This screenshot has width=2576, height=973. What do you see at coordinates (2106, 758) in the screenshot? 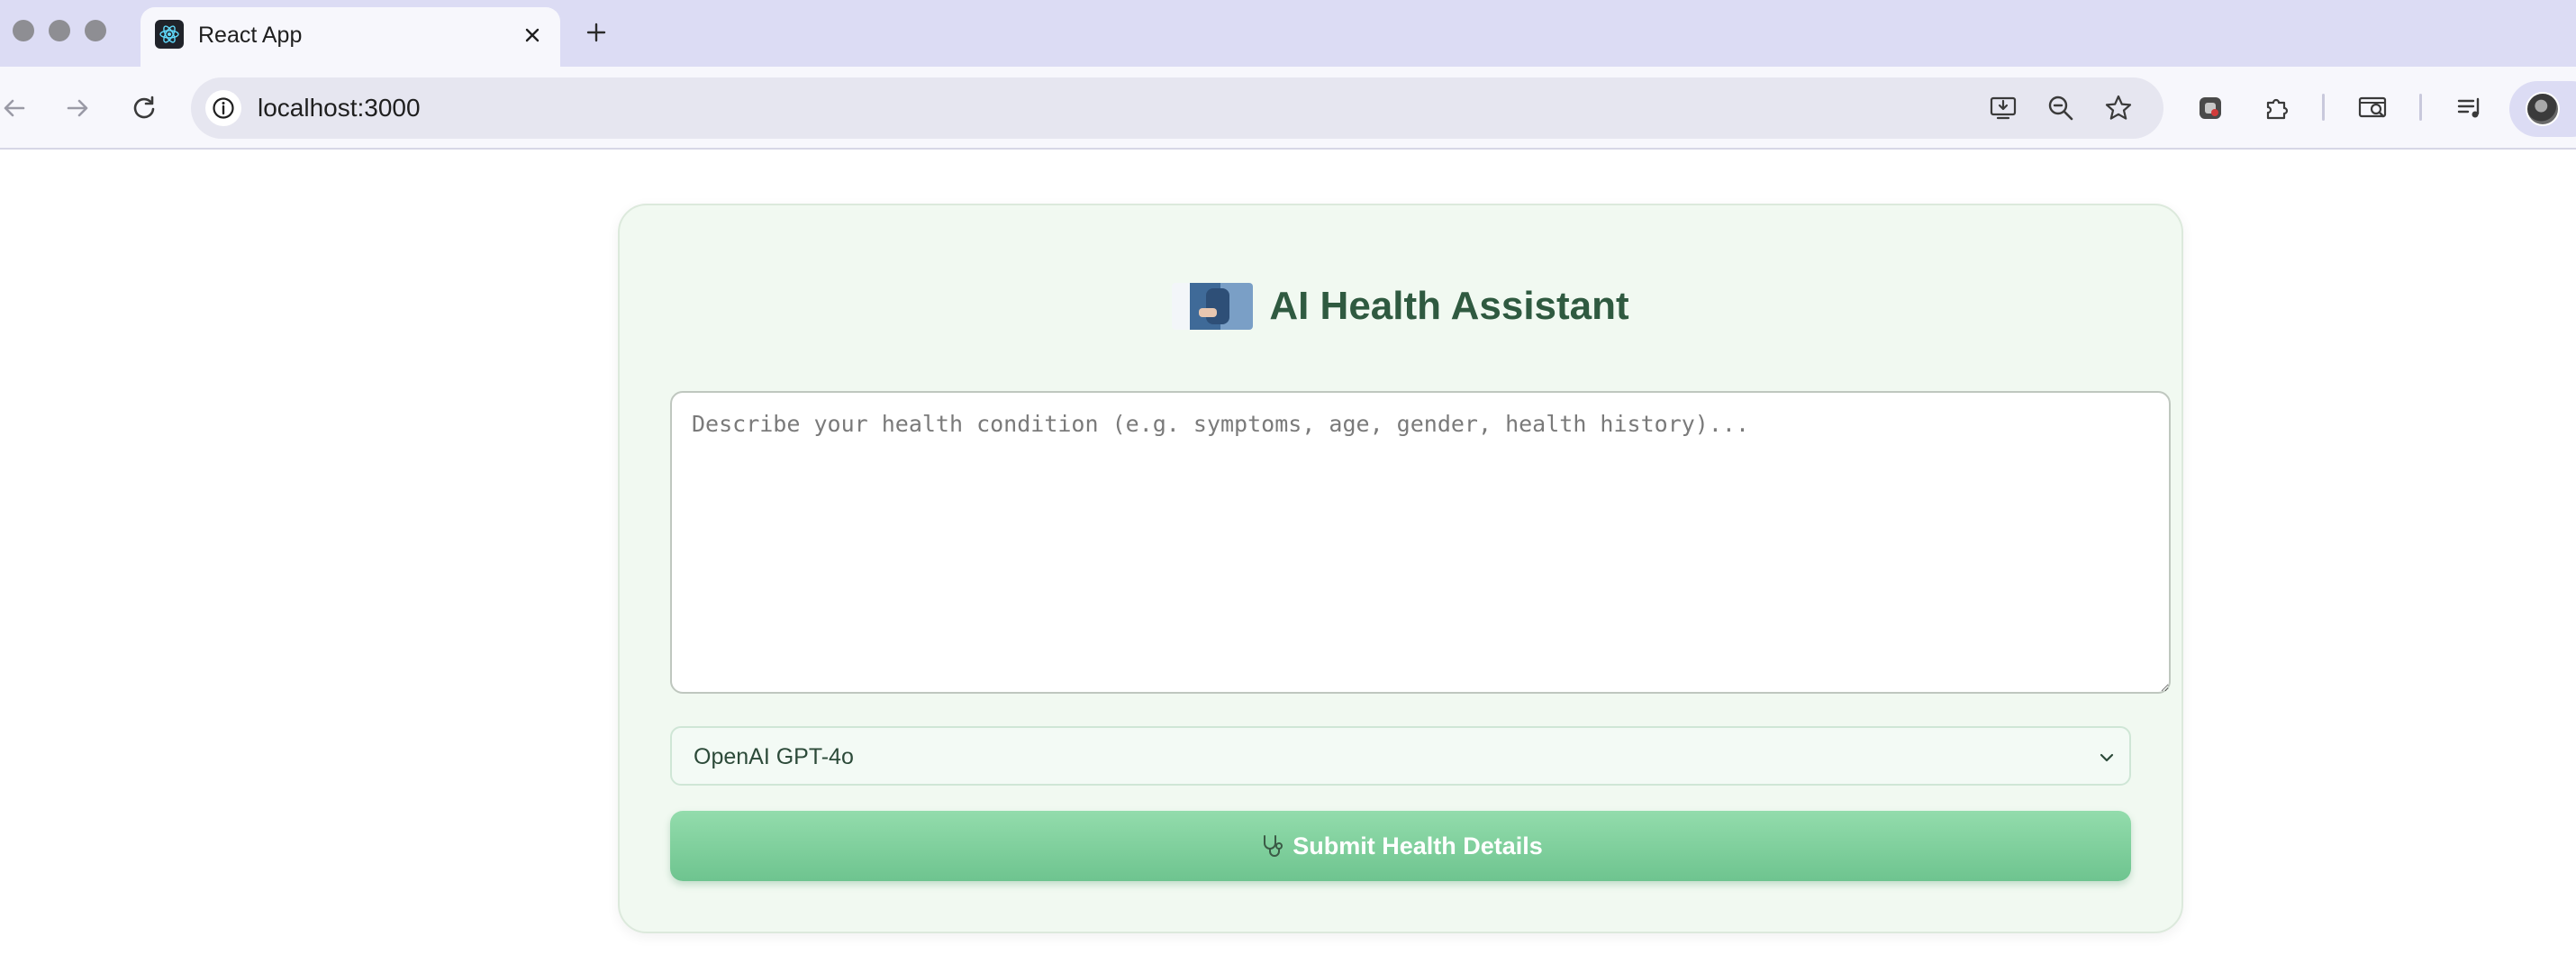
I see `chevron-down-icon` at bounding box center [2106, 758].